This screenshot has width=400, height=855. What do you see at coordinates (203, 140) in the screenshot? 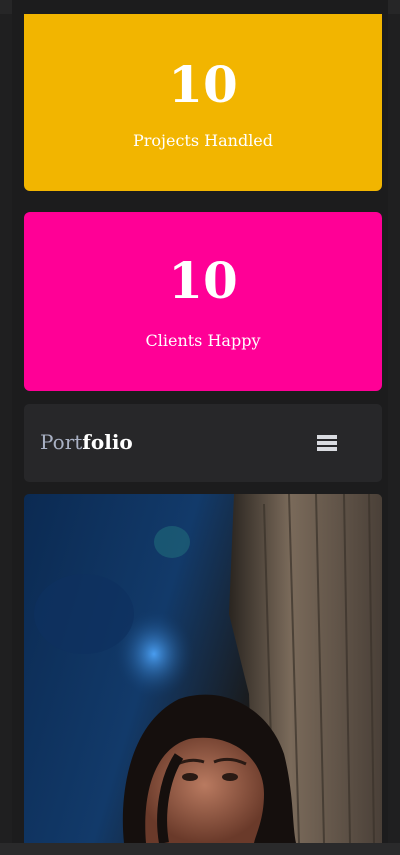
I see `stat-label: Projects Handled` at bounding box center [203, 140].